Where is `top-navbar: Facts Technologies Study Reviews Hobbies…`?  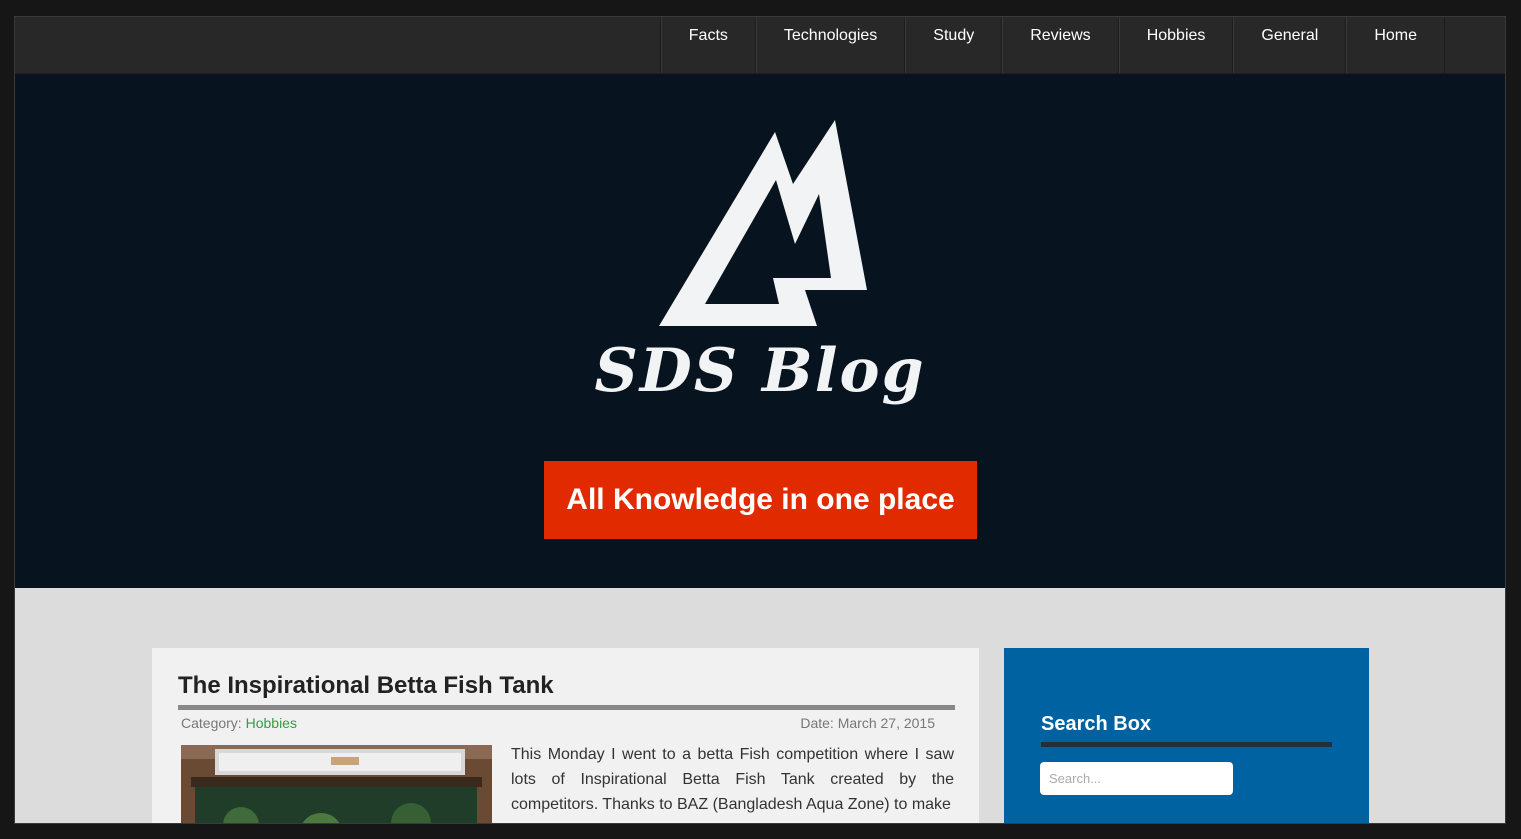 top-navbar: Facts Technologies Study Reviews Hobbies… is located at coordinates (760, 45).